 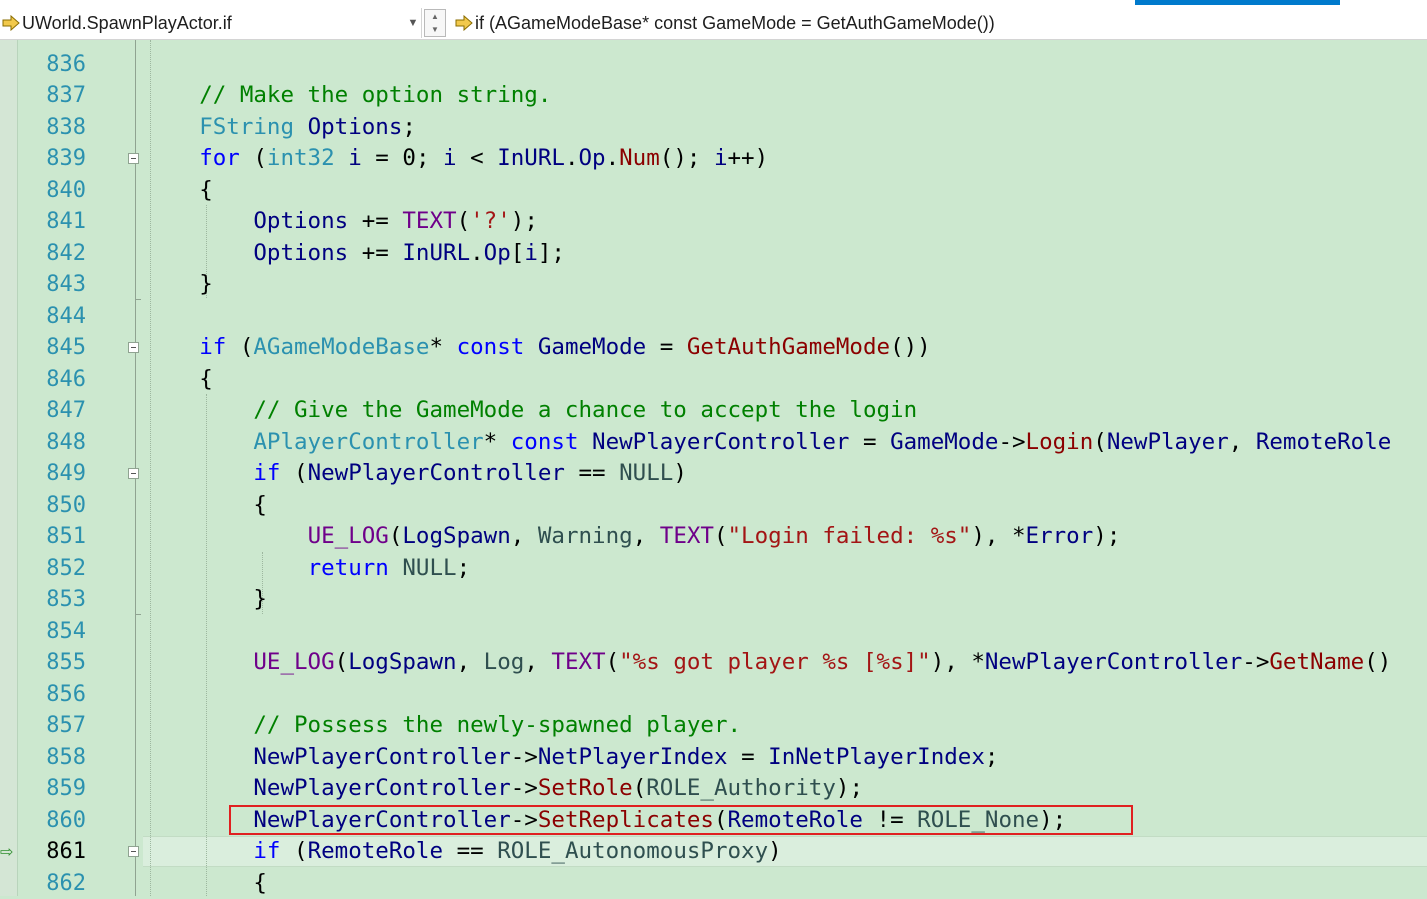 I want to click on line-number: 861, so click(x=43, y=852).